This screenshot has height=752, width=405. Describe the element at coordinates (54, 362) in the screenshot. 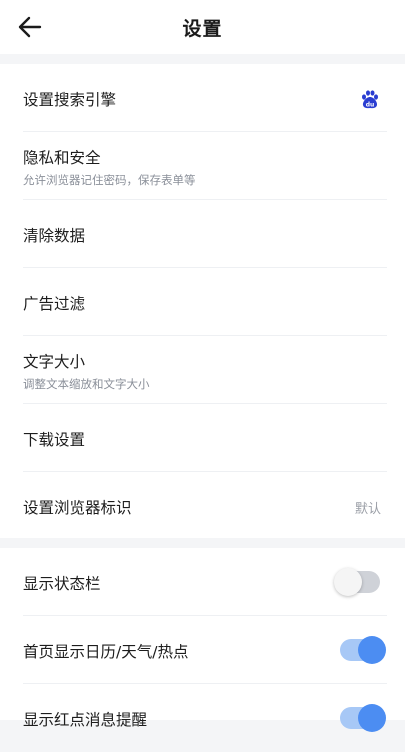

I see `text-size-label: 文字大小` at that location.